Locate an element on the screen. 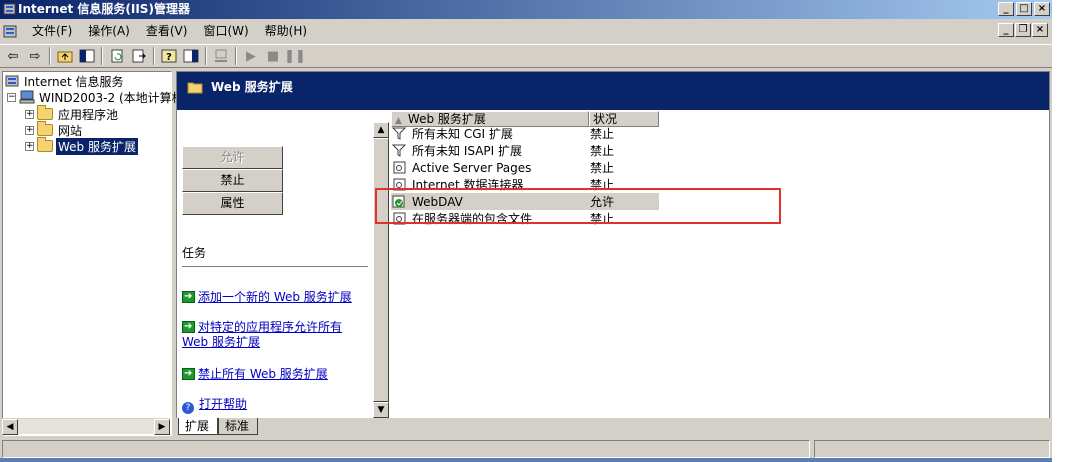  mmc-document-icon is located at coordinates (10, 31).